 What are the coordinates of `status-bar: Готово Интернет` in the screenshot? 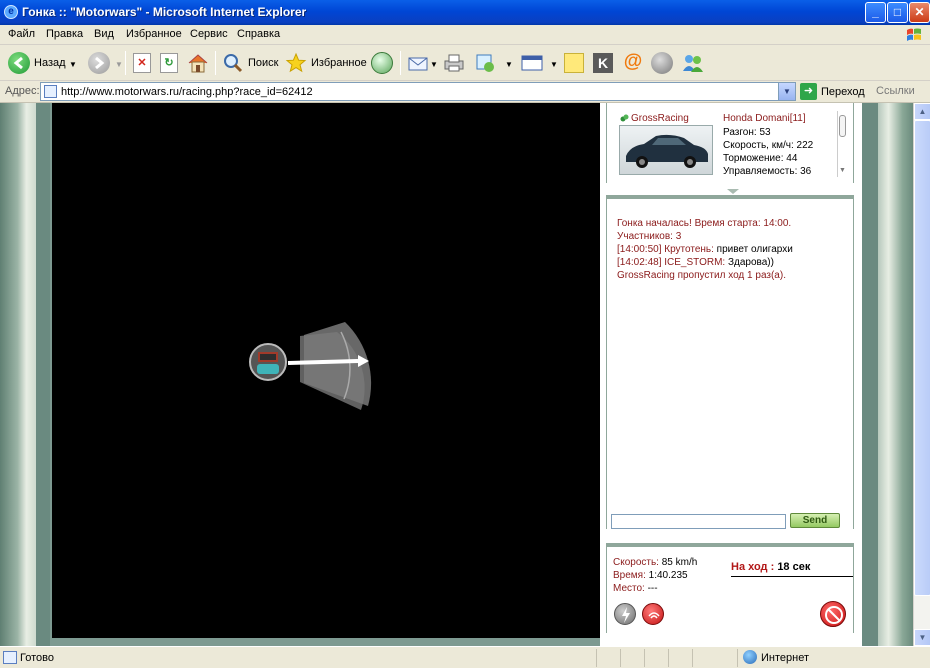 It's located at (465, 657).